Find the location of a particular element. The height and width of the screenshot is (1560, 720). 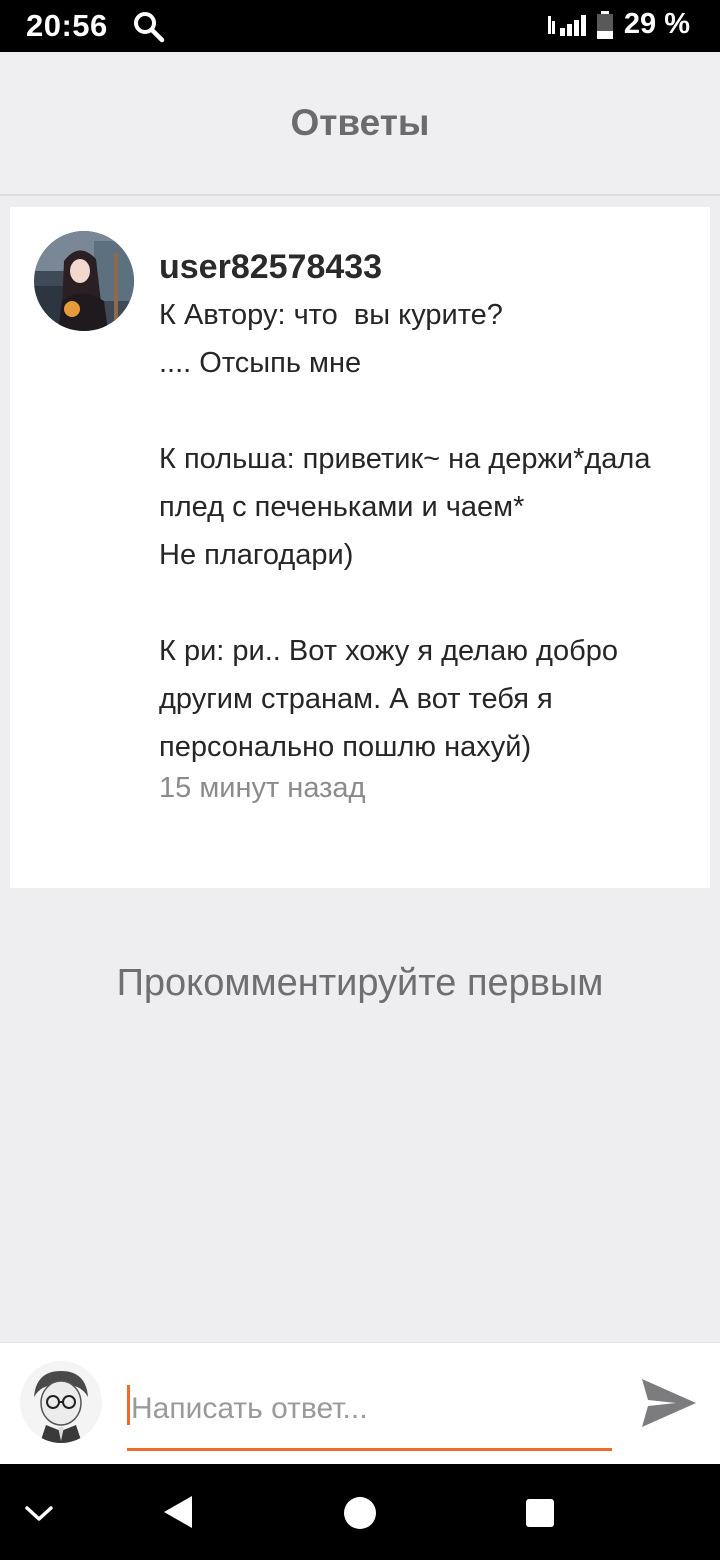

comment-username: user82578433 is located at coordinates (424, 267).